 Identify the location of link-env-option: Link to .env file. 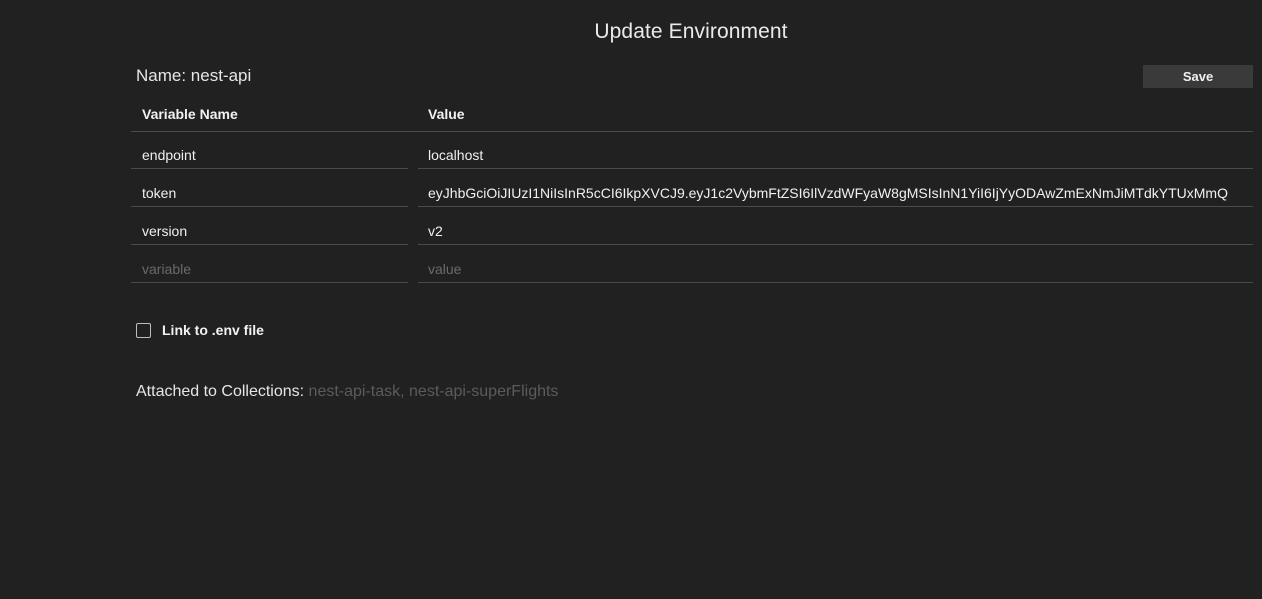
(200, 330).